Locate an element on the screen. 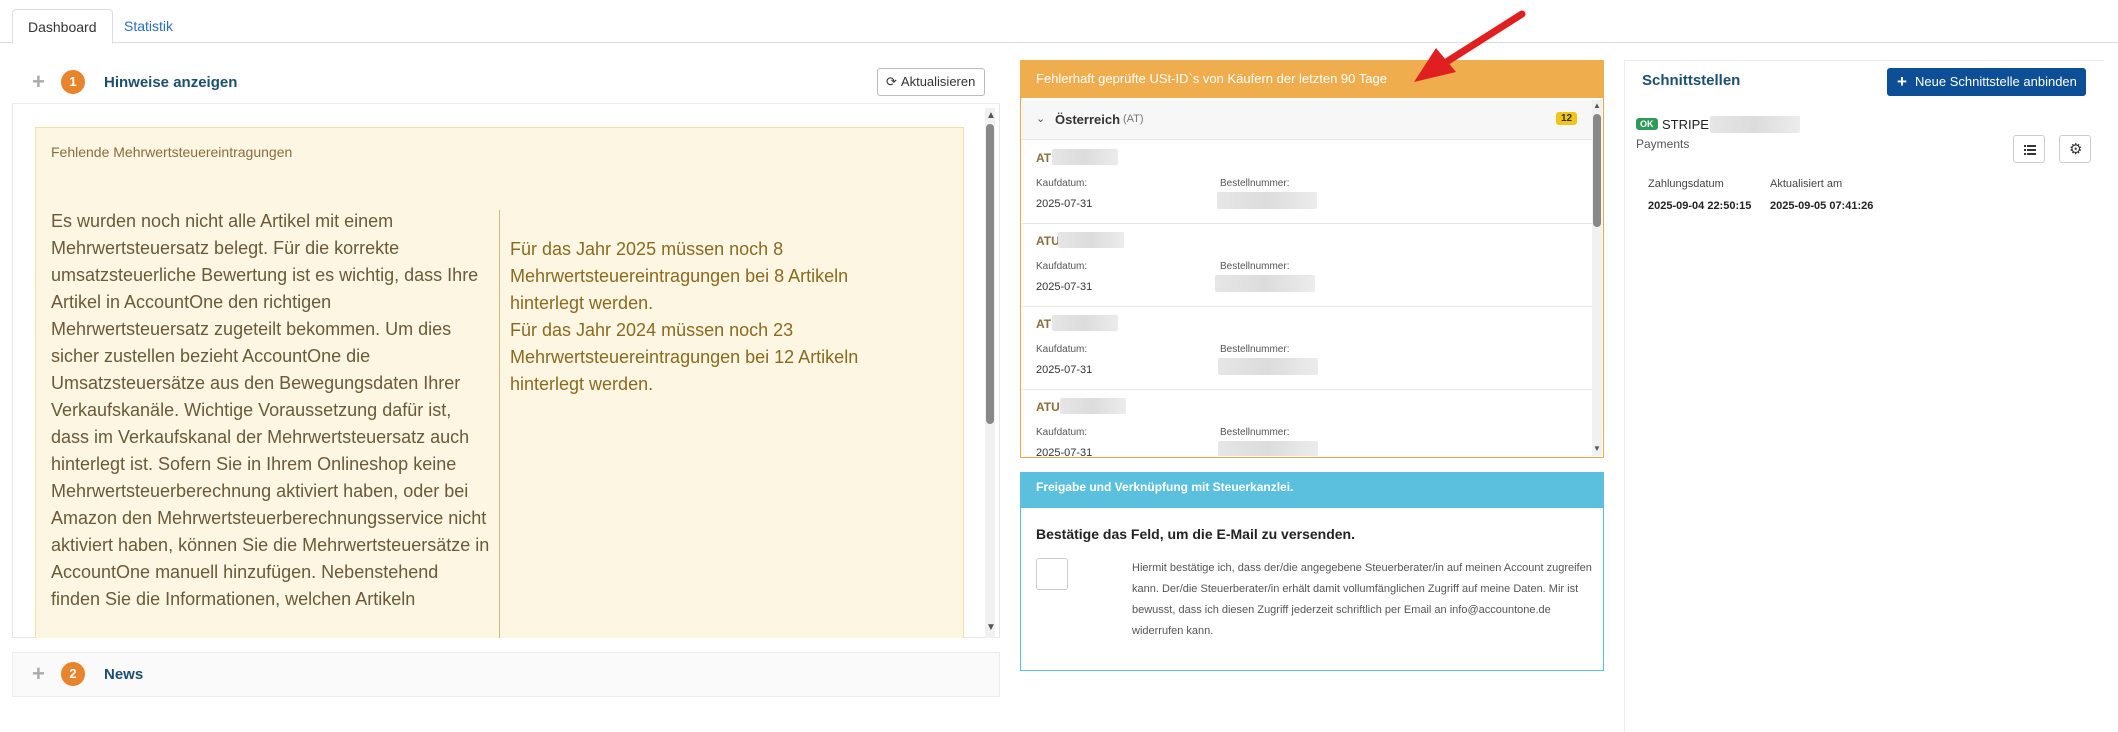  annotation-arrow-icon is located at coordinates (1470, 46).